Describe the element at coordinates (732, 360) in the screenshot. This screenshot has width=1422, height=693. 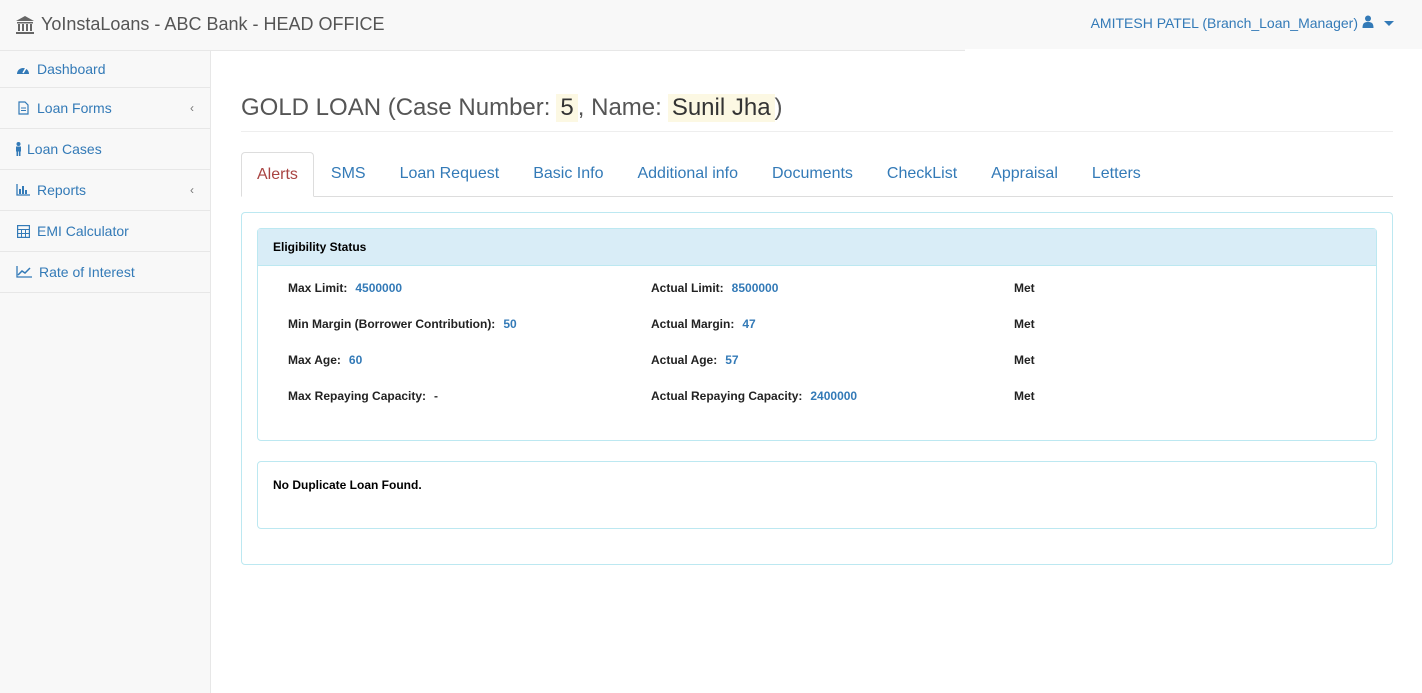
I see `actual-age-value: 57` at that location.